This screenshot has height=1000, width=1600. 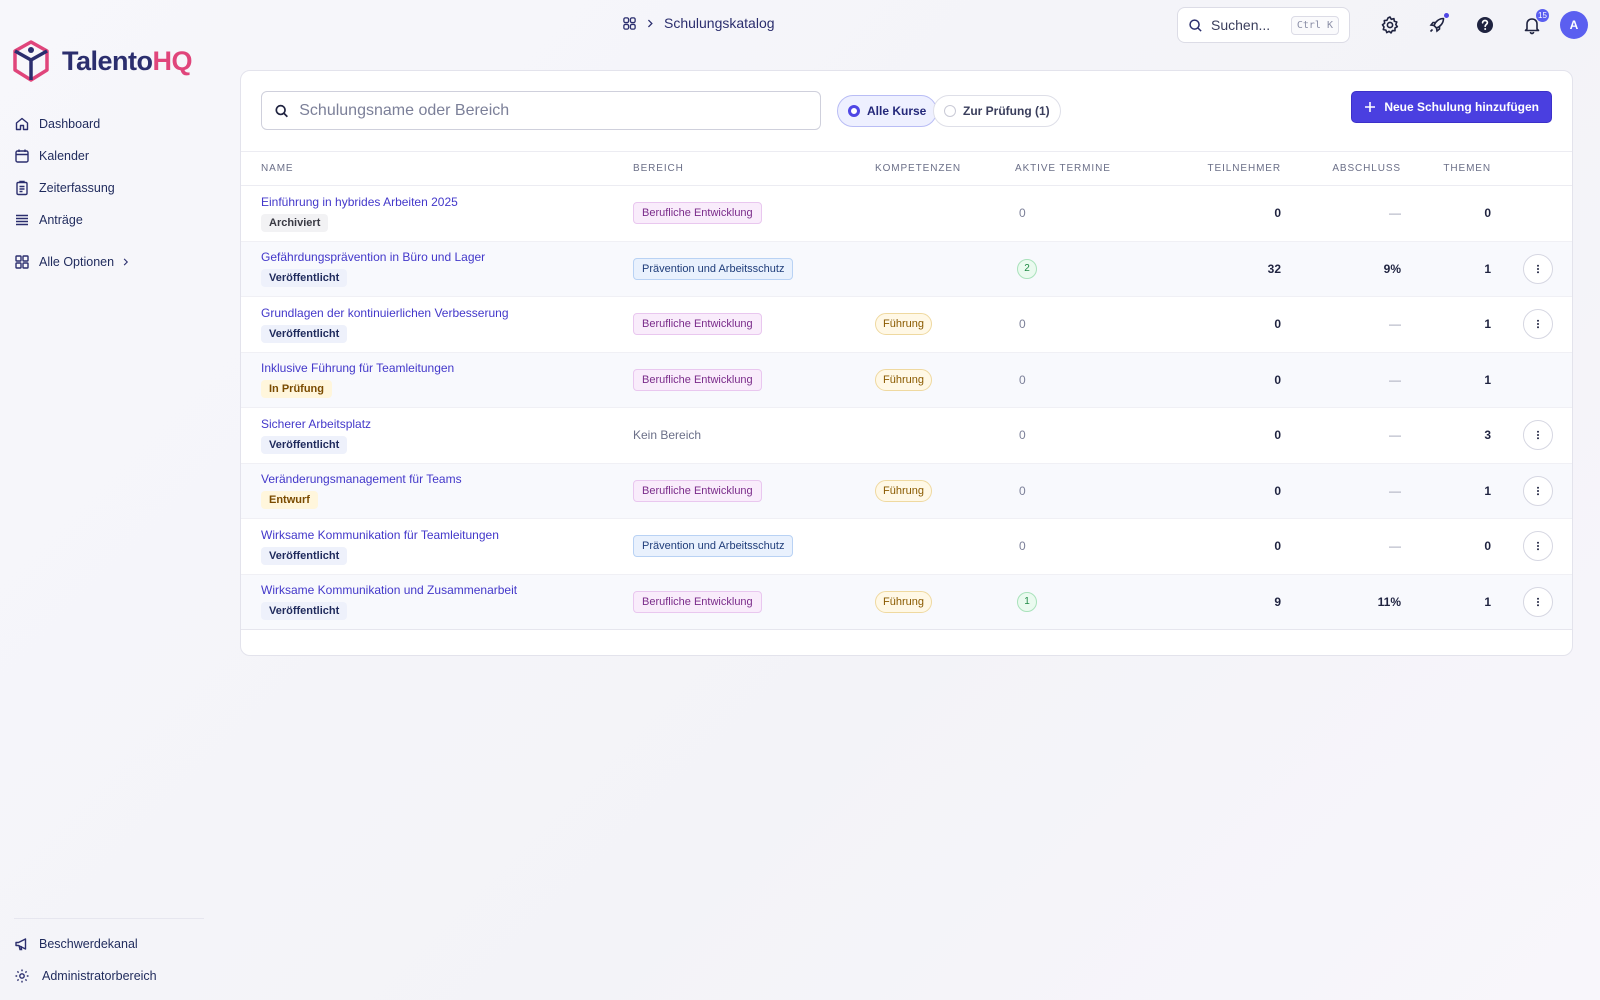 What do you see at coordinates (945, 168) in the screenshot?
I see `column-header-competencies: KOMPETENZEN` at bounding box center [945, 168].